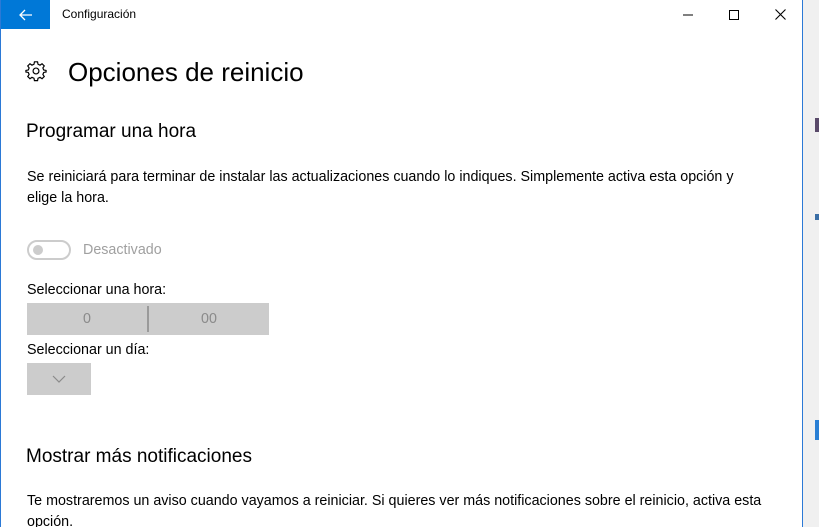 This screenshot has width=819, height=527. I want to click on window-title: Configuración, so click(99, 14).